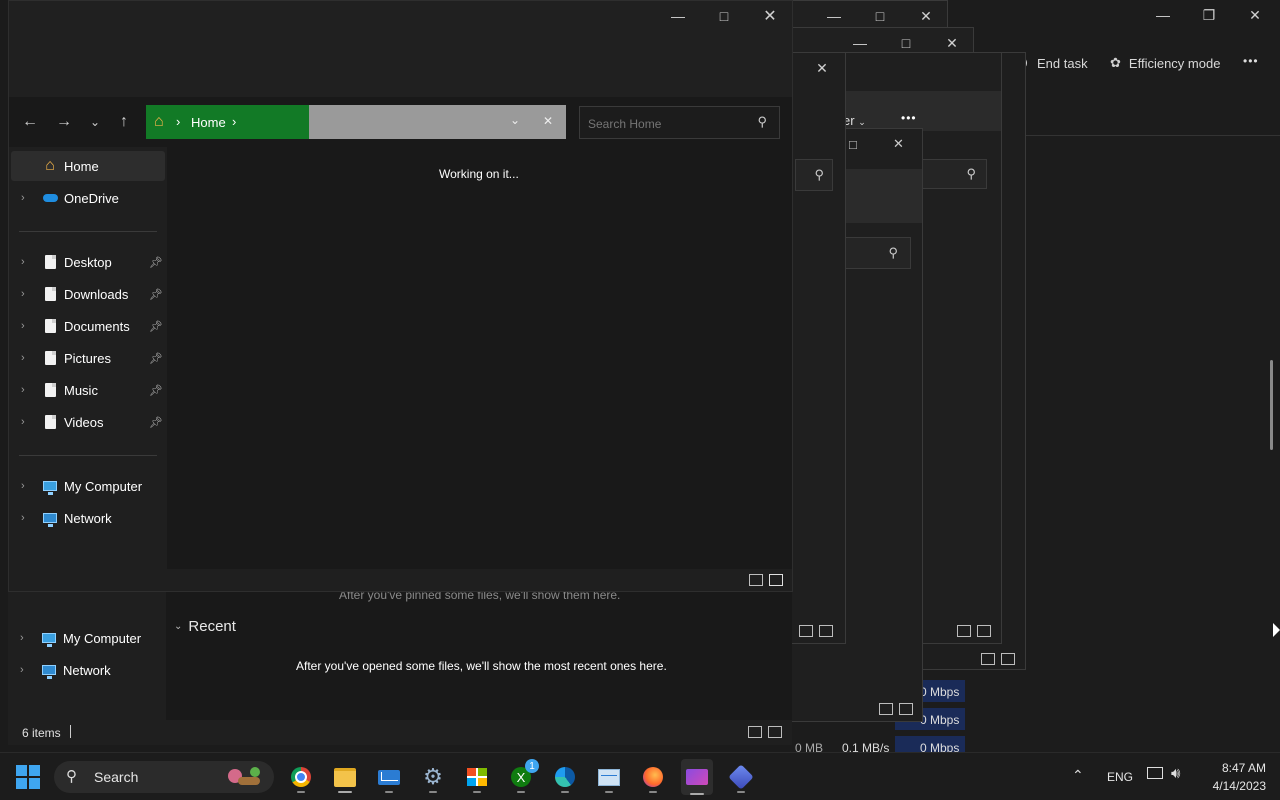 Image resolution: width=1280 pixels, height=800 pixels. I want to click on sidebar-item-music: › Music 📌︎, so click(88, 390).